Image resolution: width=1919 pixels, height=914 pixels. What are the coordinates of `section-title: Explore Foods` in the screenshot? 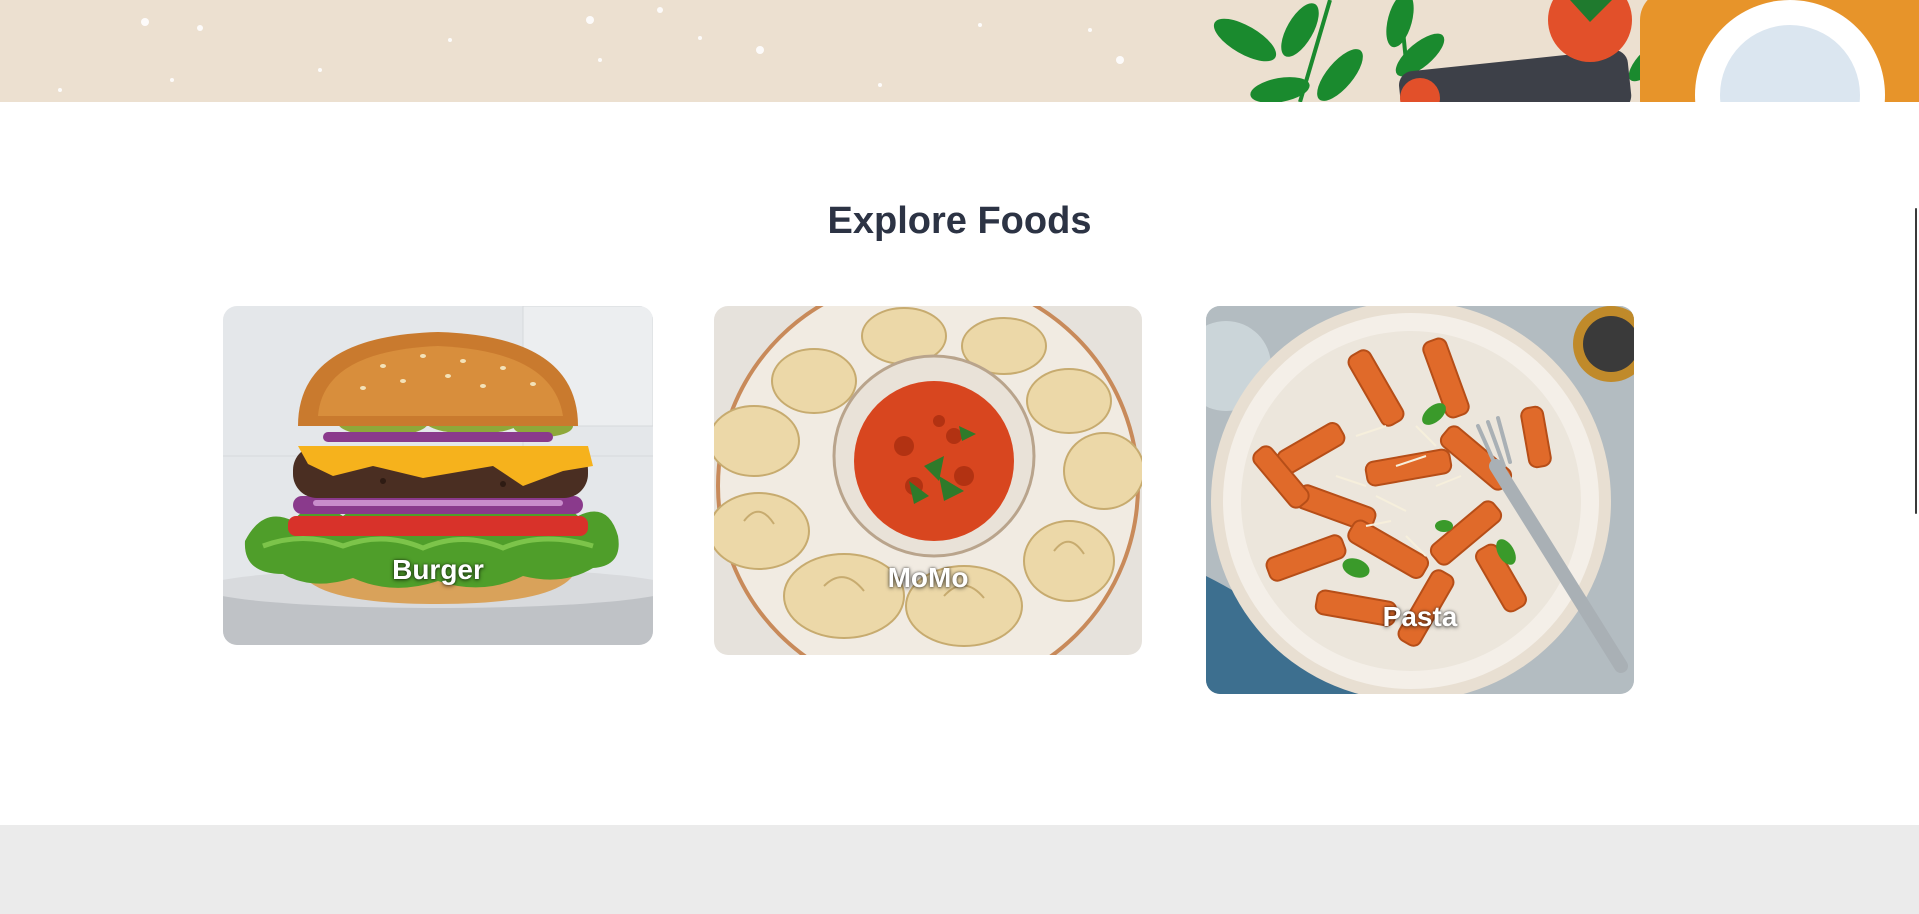 It's located at (959, 221).